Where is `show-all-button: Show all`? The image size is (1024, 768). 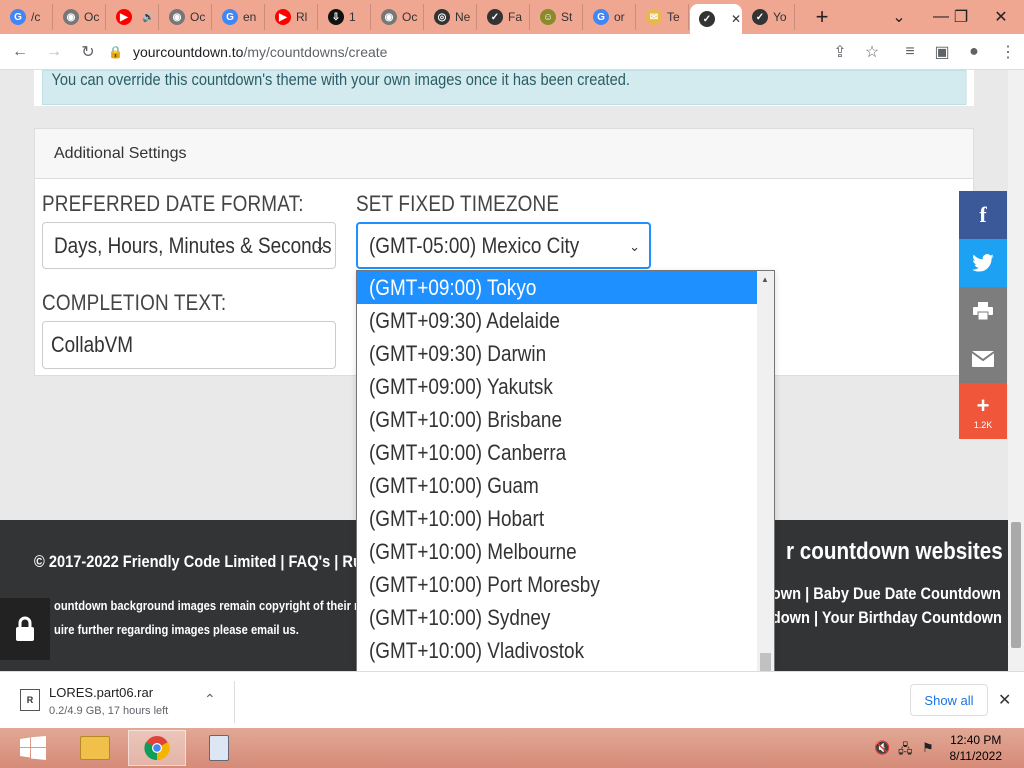
show-all-button: Show all is located at coordinates (949, 700).